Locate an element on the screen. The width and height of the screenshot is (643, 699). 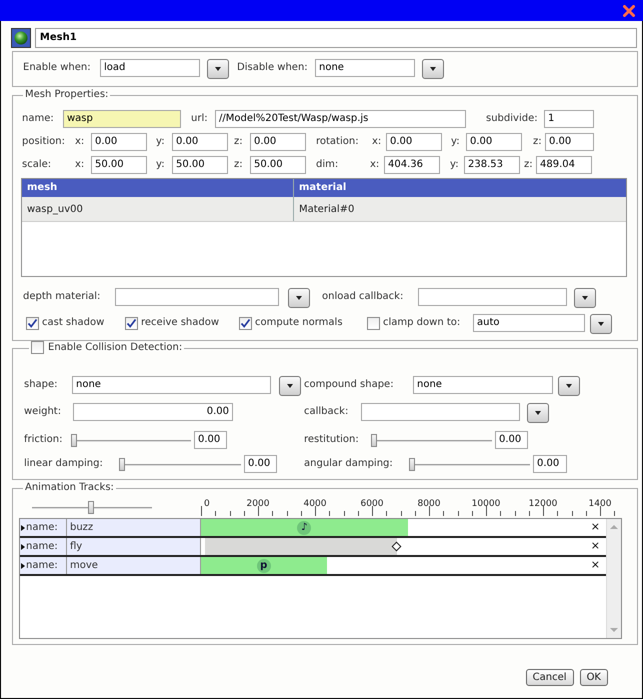
ruler-label: 10000 is located at coordinates (486, 504).